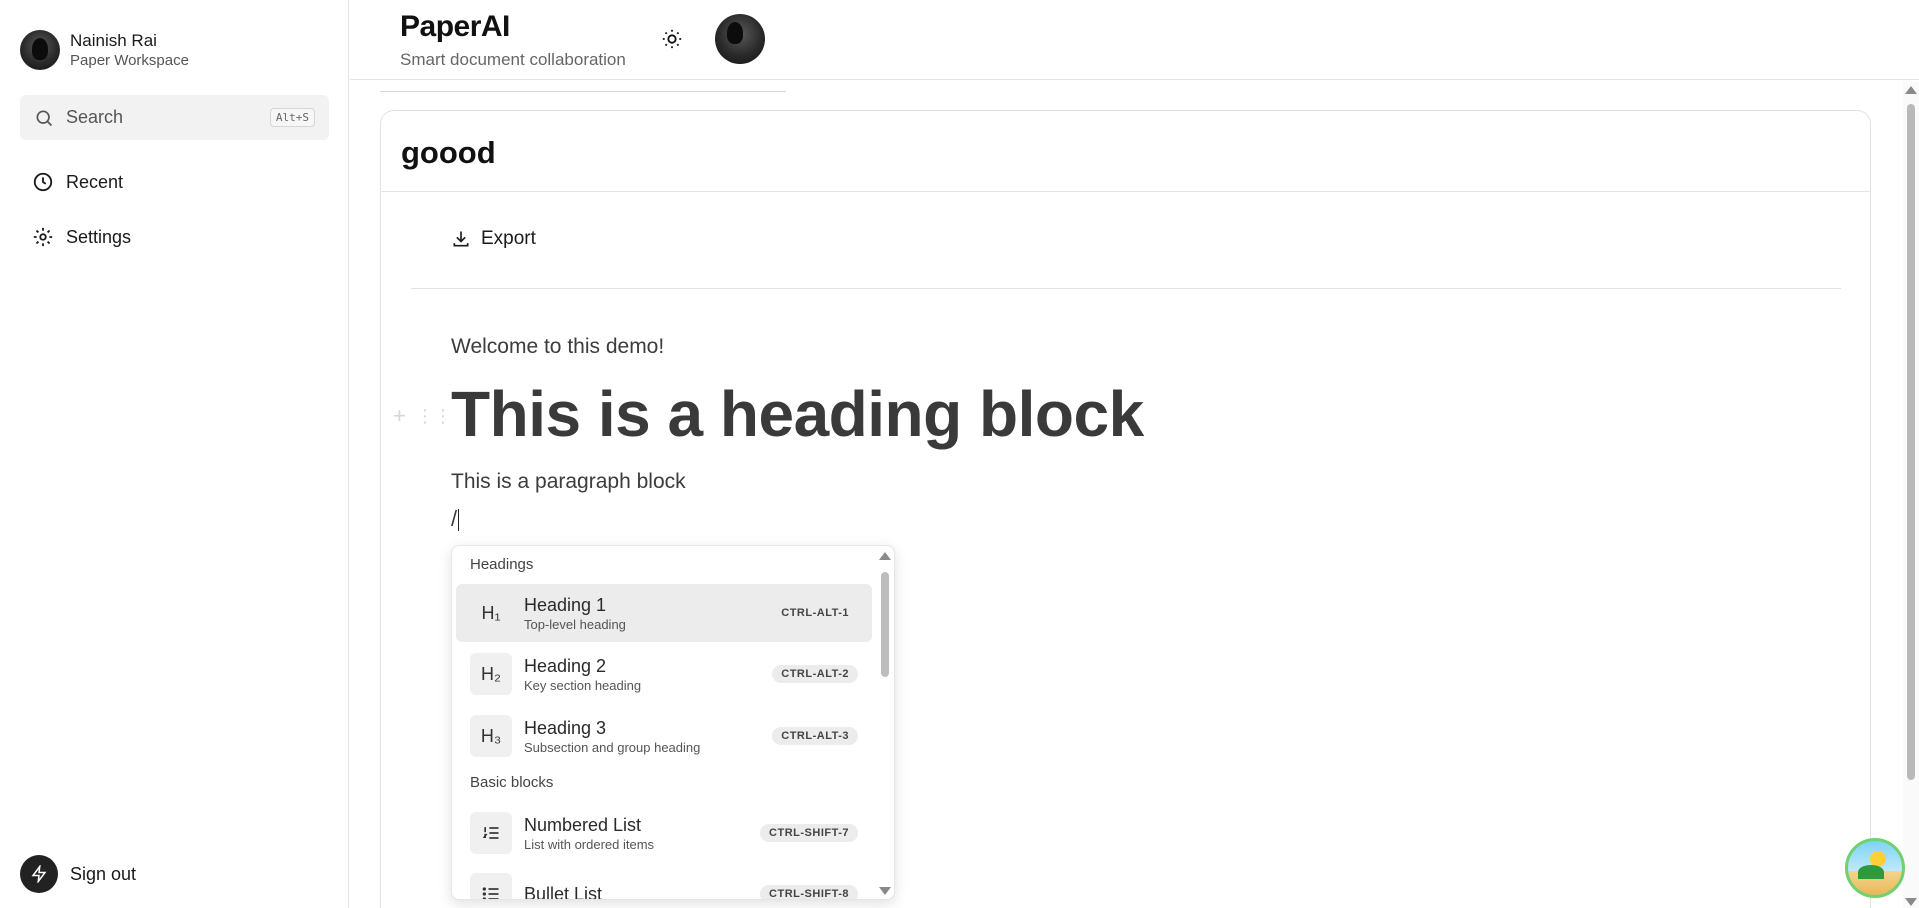  I want to click on add-block-icon: +, so click(399, 416).